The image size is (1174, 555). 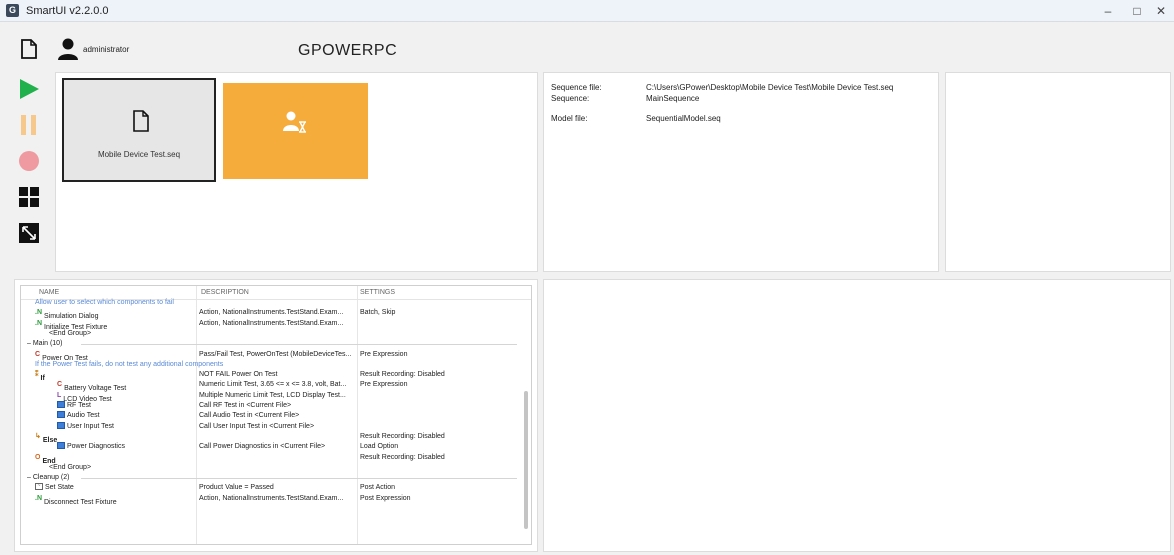 What do you see at coordinates (80, 502) in the screenshot?
I see `step-name-text: Disconnect Test Fixture` at bounding box center [80, 502].